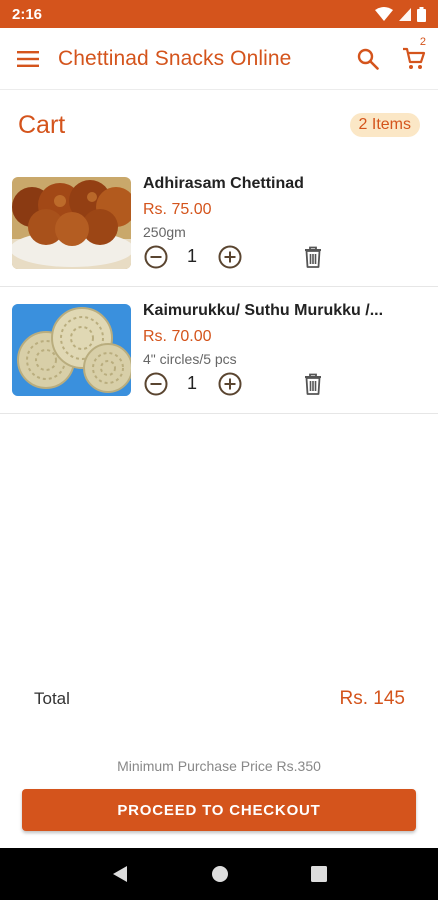 This screenshot has height=900, width=438. Describe the element at coordinates (42, 124) in the screenshot. I see `cart-title: Cart` at that location.